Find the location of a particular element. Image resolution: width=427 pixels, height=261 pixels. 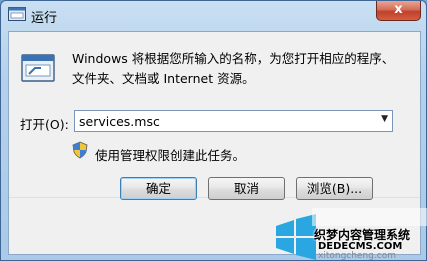

close-button: x is located at coordinates (398, 11).